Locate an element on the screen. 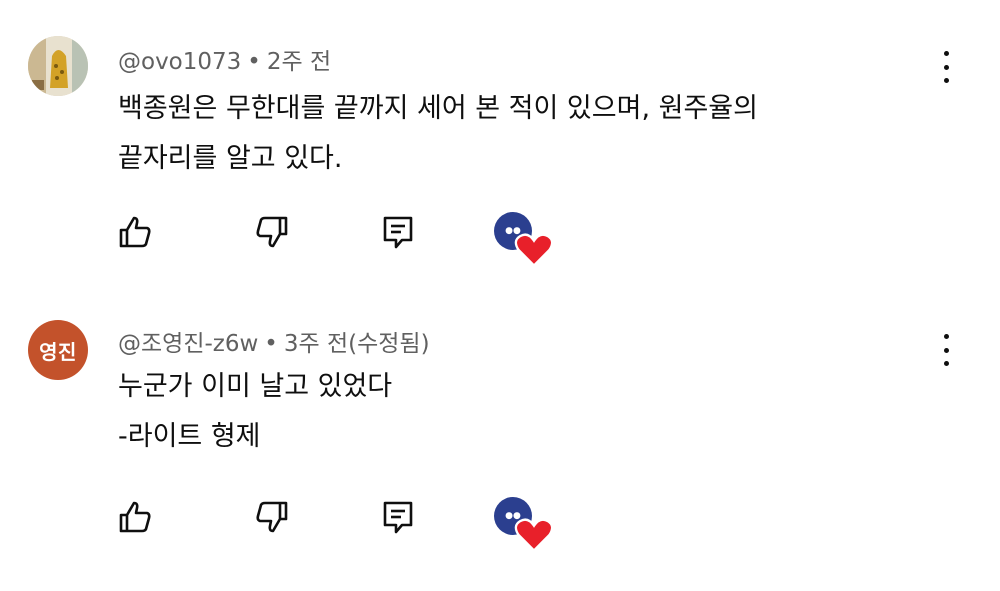 The width and height of the screenshot is (1000, 591). comment-meta: @조영진-z6w • 3주 전(수정됨) is located at coordinates (274, 341).